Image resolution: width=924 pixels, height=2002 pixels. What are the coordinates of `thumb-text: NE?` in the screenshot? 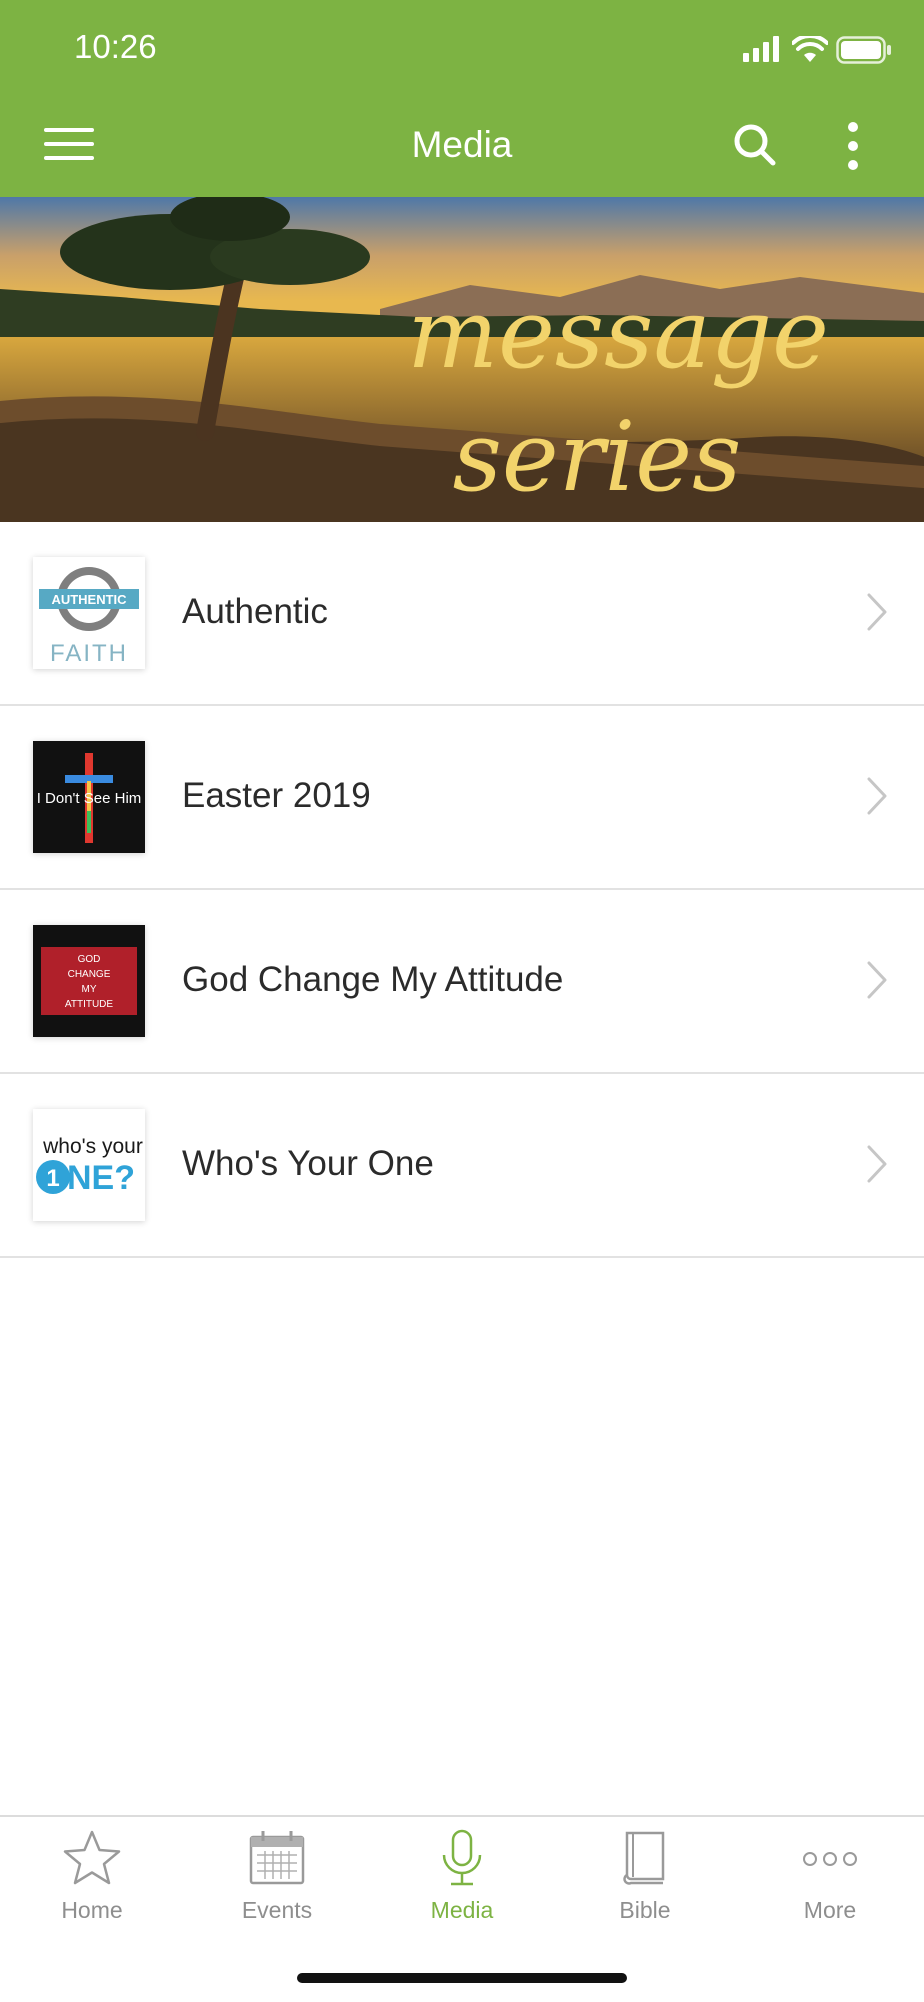 It's located at (101, 1178).